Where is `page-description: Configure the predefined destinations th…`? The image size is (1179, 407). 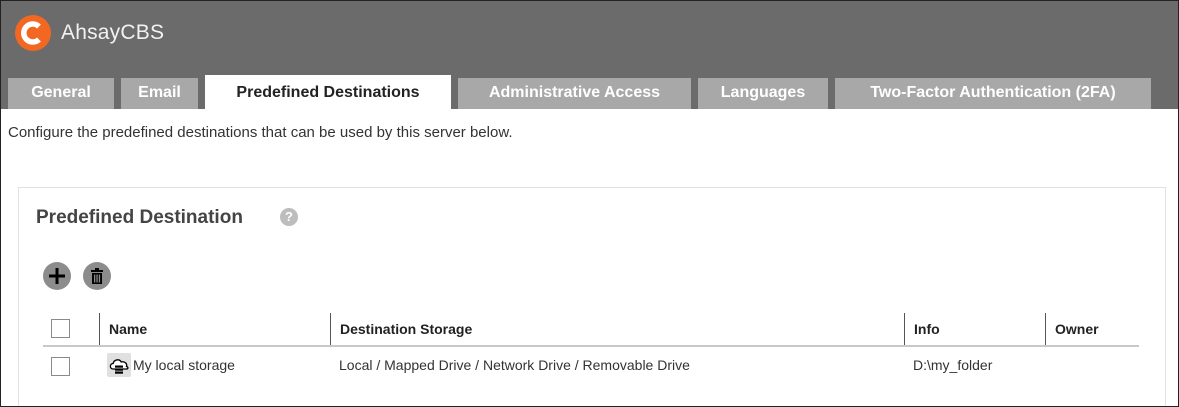
page-description: Configure the predefined destinations th… is located at coordinates (260, 132).